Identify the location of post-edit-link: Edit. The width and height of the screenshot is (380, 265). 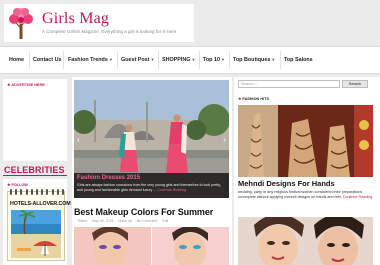
(165, 221).